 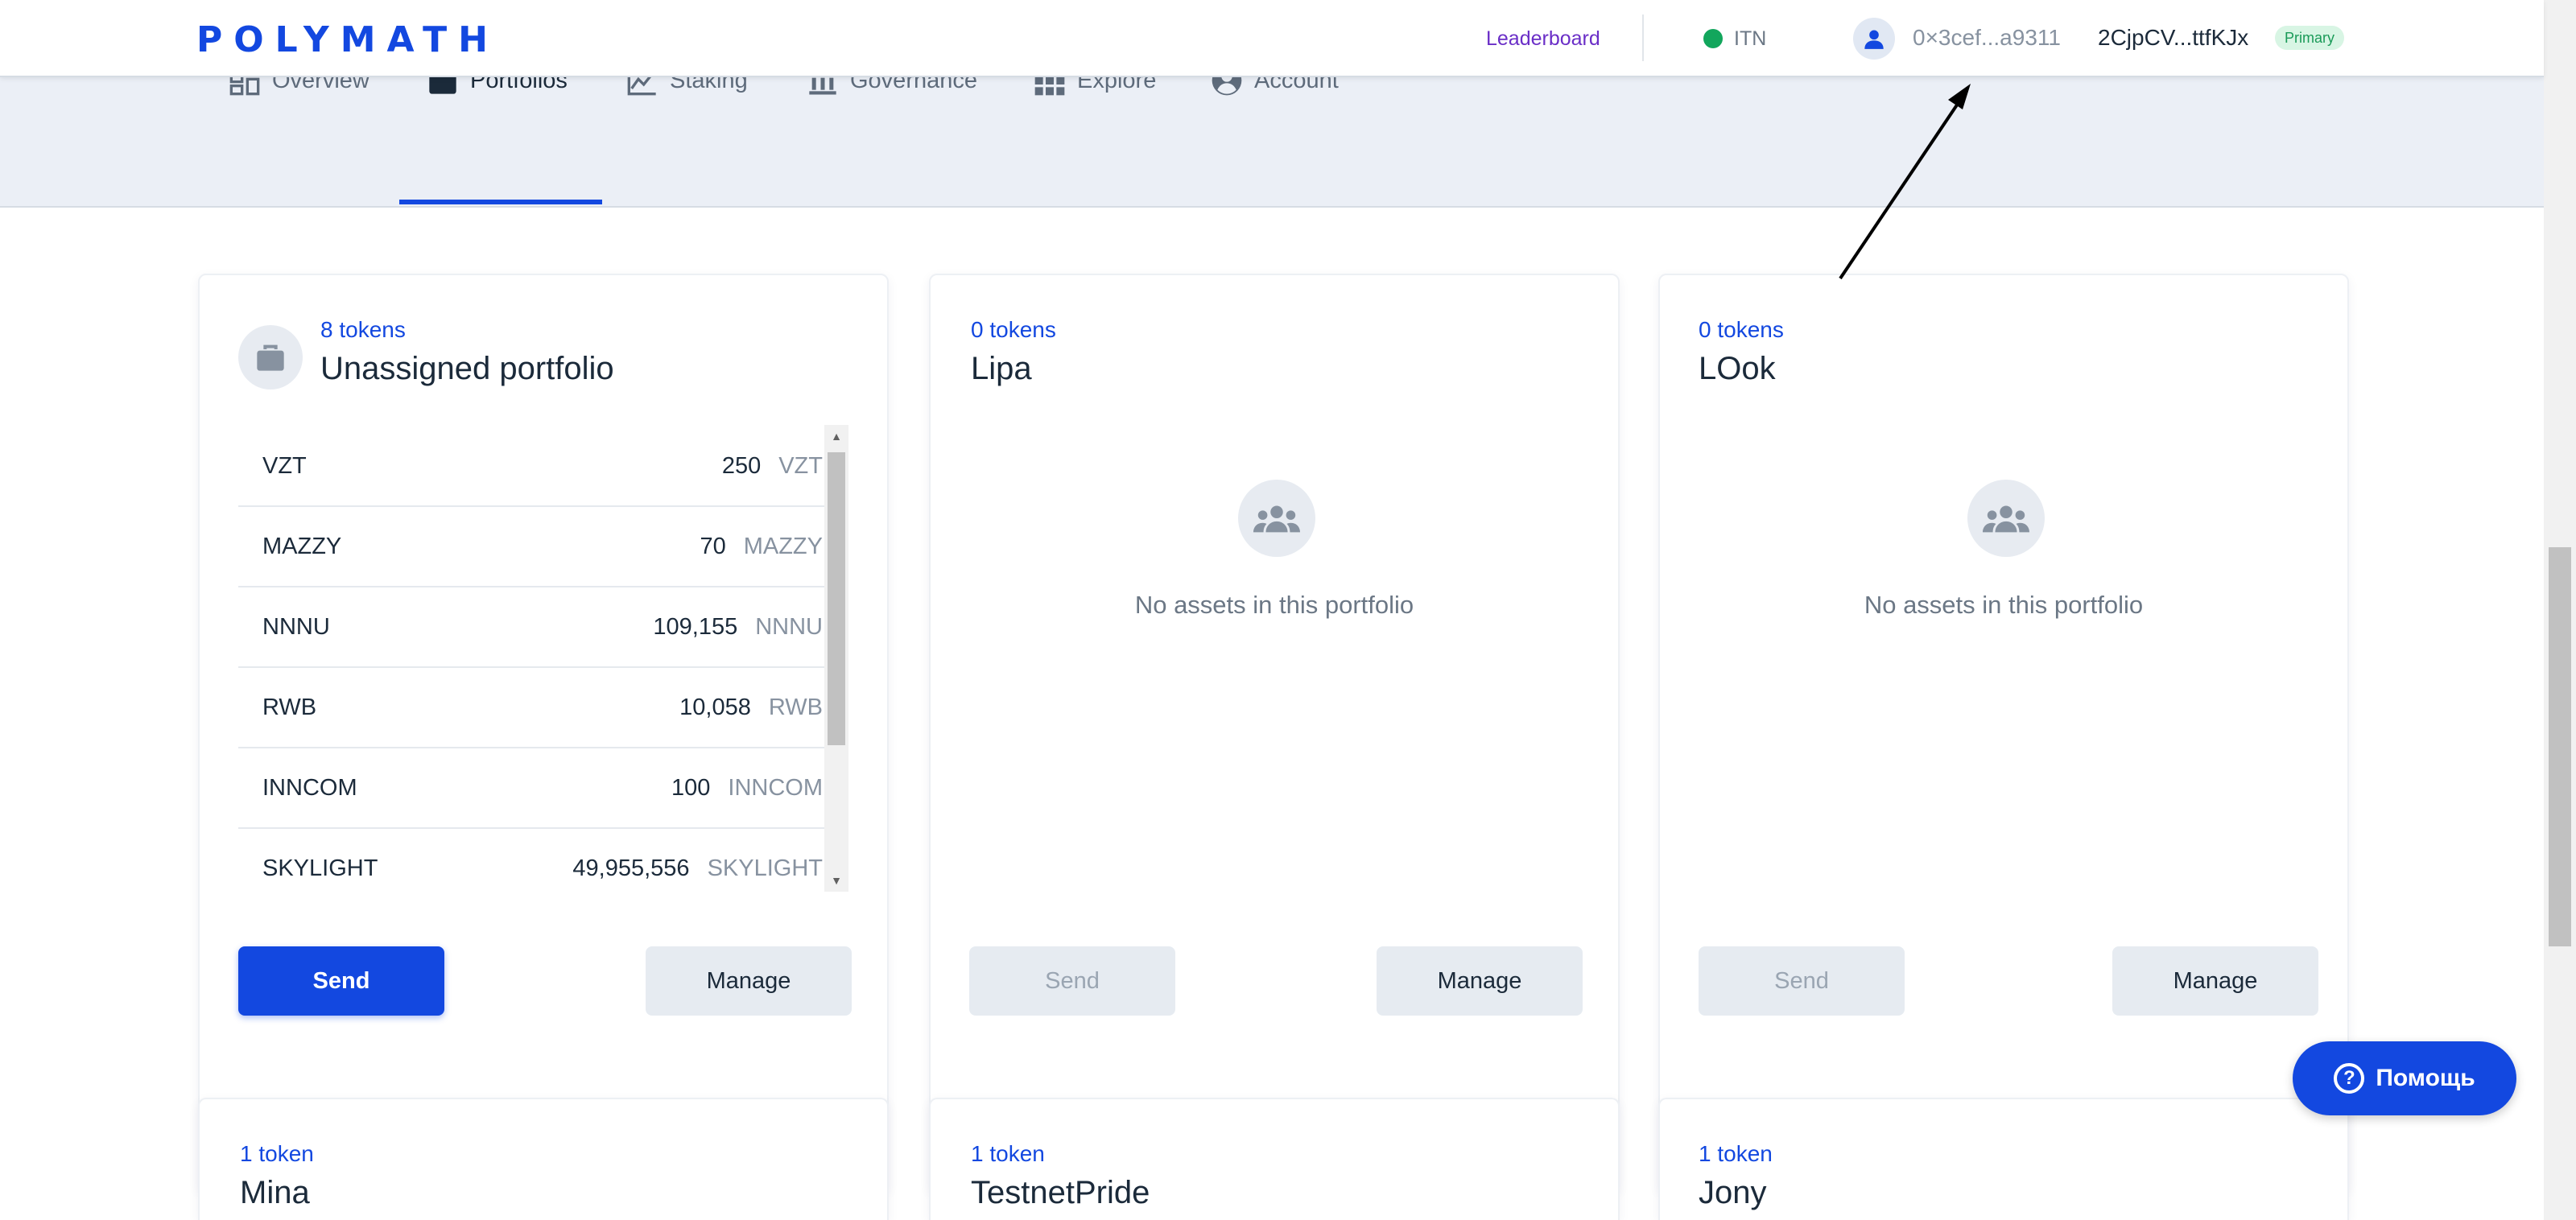 What do you see at coordinates (467, 369) in the screenshot?
I see `portfolio-name: Unassigned portfolio` at bounding box center [467, 369].